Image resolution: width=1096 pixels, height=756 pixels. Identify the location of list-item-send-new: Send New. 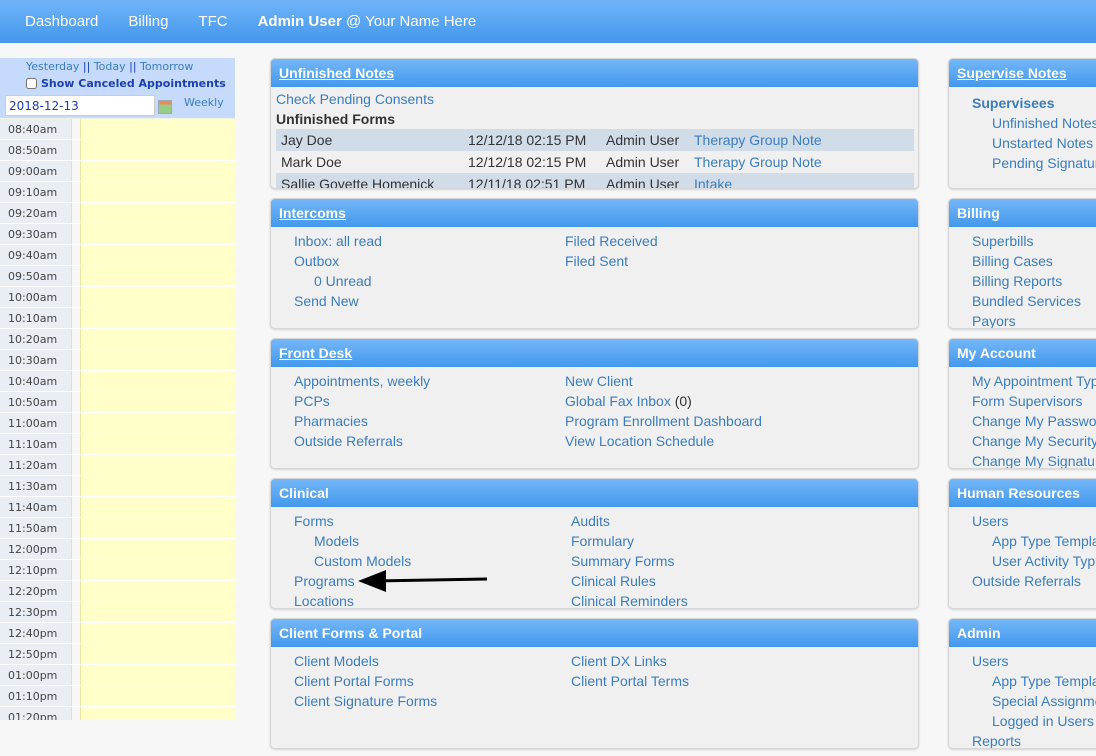
(338, 301).